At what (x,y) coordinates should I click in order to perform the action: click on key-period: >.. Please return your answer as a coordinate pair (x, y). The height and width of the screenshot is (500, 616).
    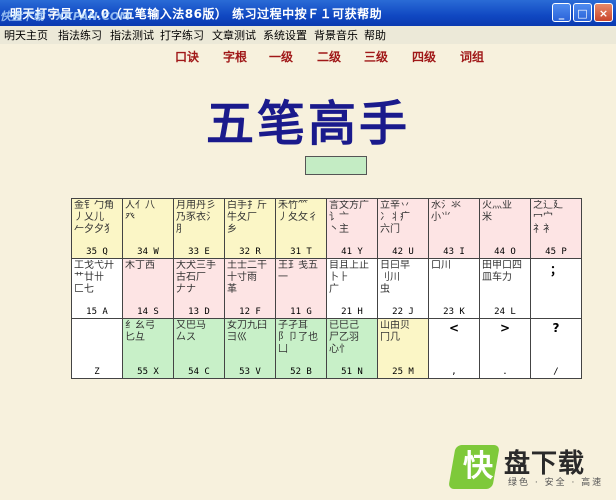
    Looking at the image, I should click on (505, 348).